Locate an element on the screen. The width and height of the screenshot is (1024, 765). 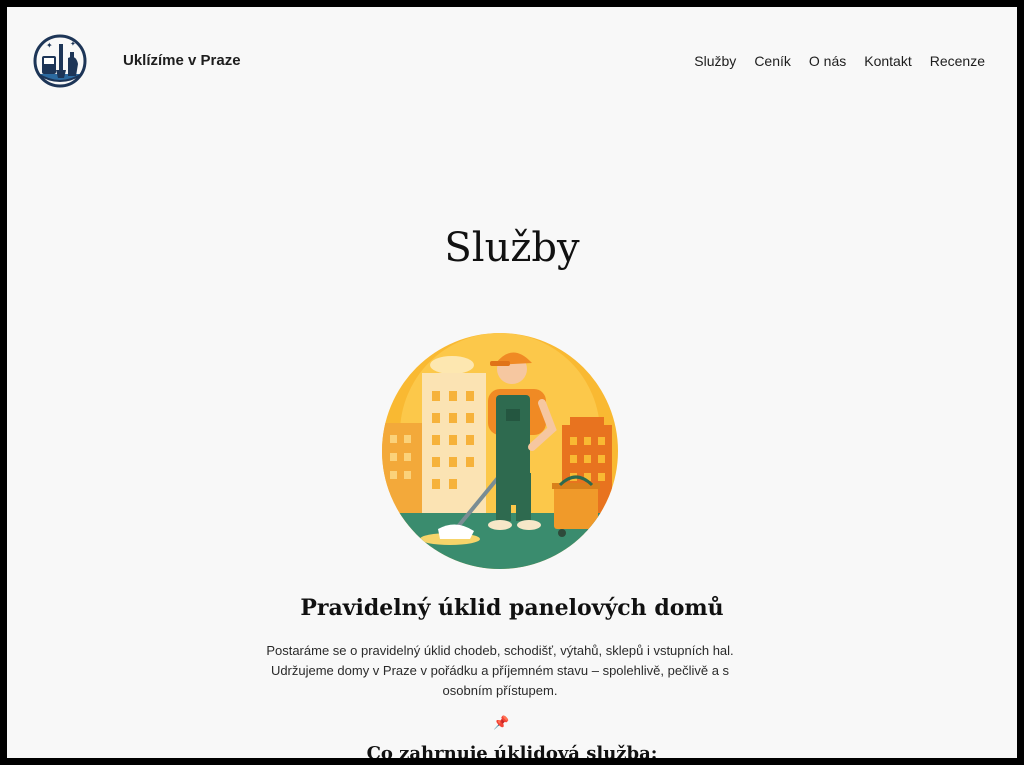
nav-item-recenze: Recenze is located at coordinates (957, 61).